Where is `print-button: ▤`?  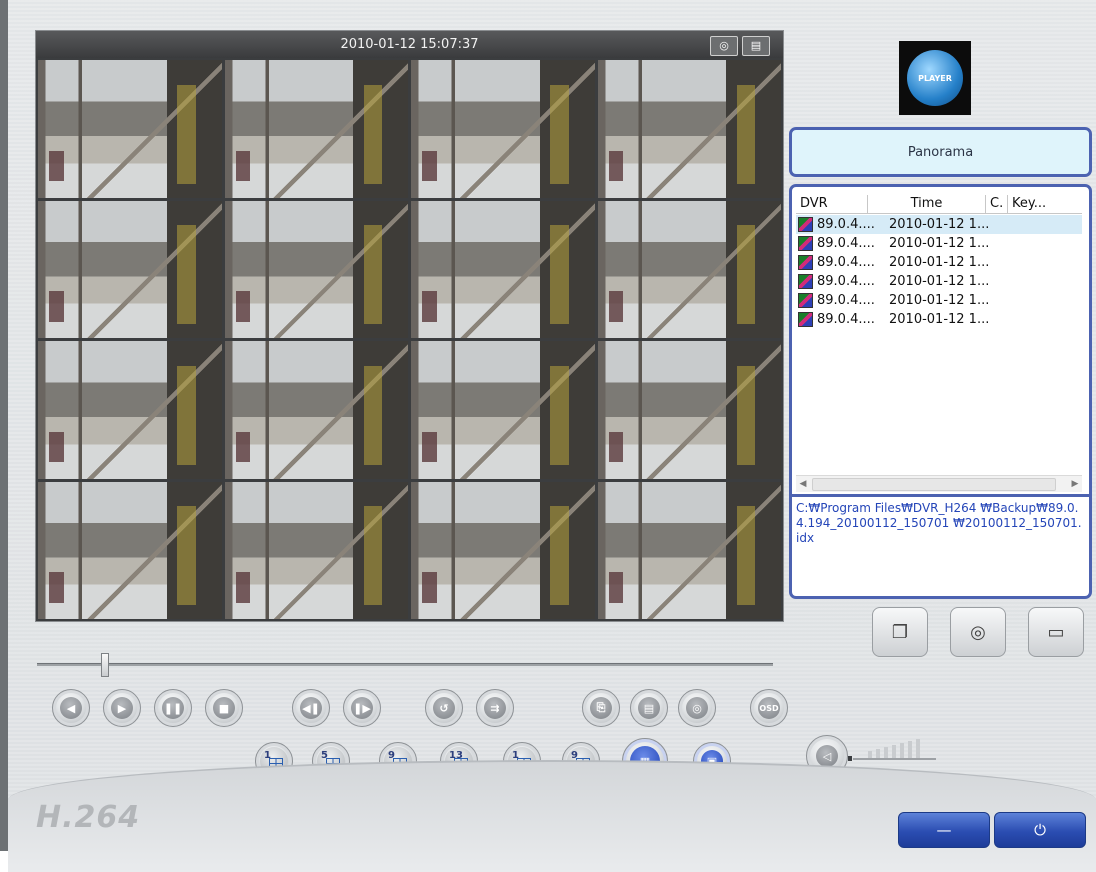 print-button: ▤ is located at coordinates (649, 708).